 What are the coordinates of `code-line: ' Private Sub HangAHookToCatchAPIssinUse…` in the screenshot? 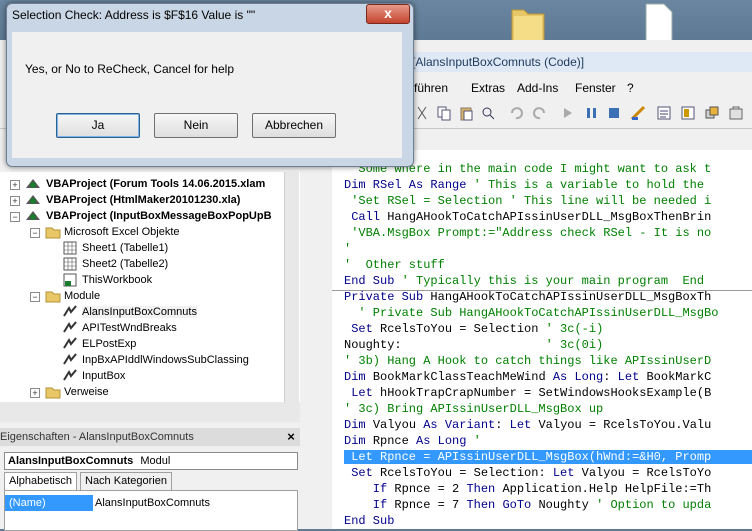 It's located at (531, 313).